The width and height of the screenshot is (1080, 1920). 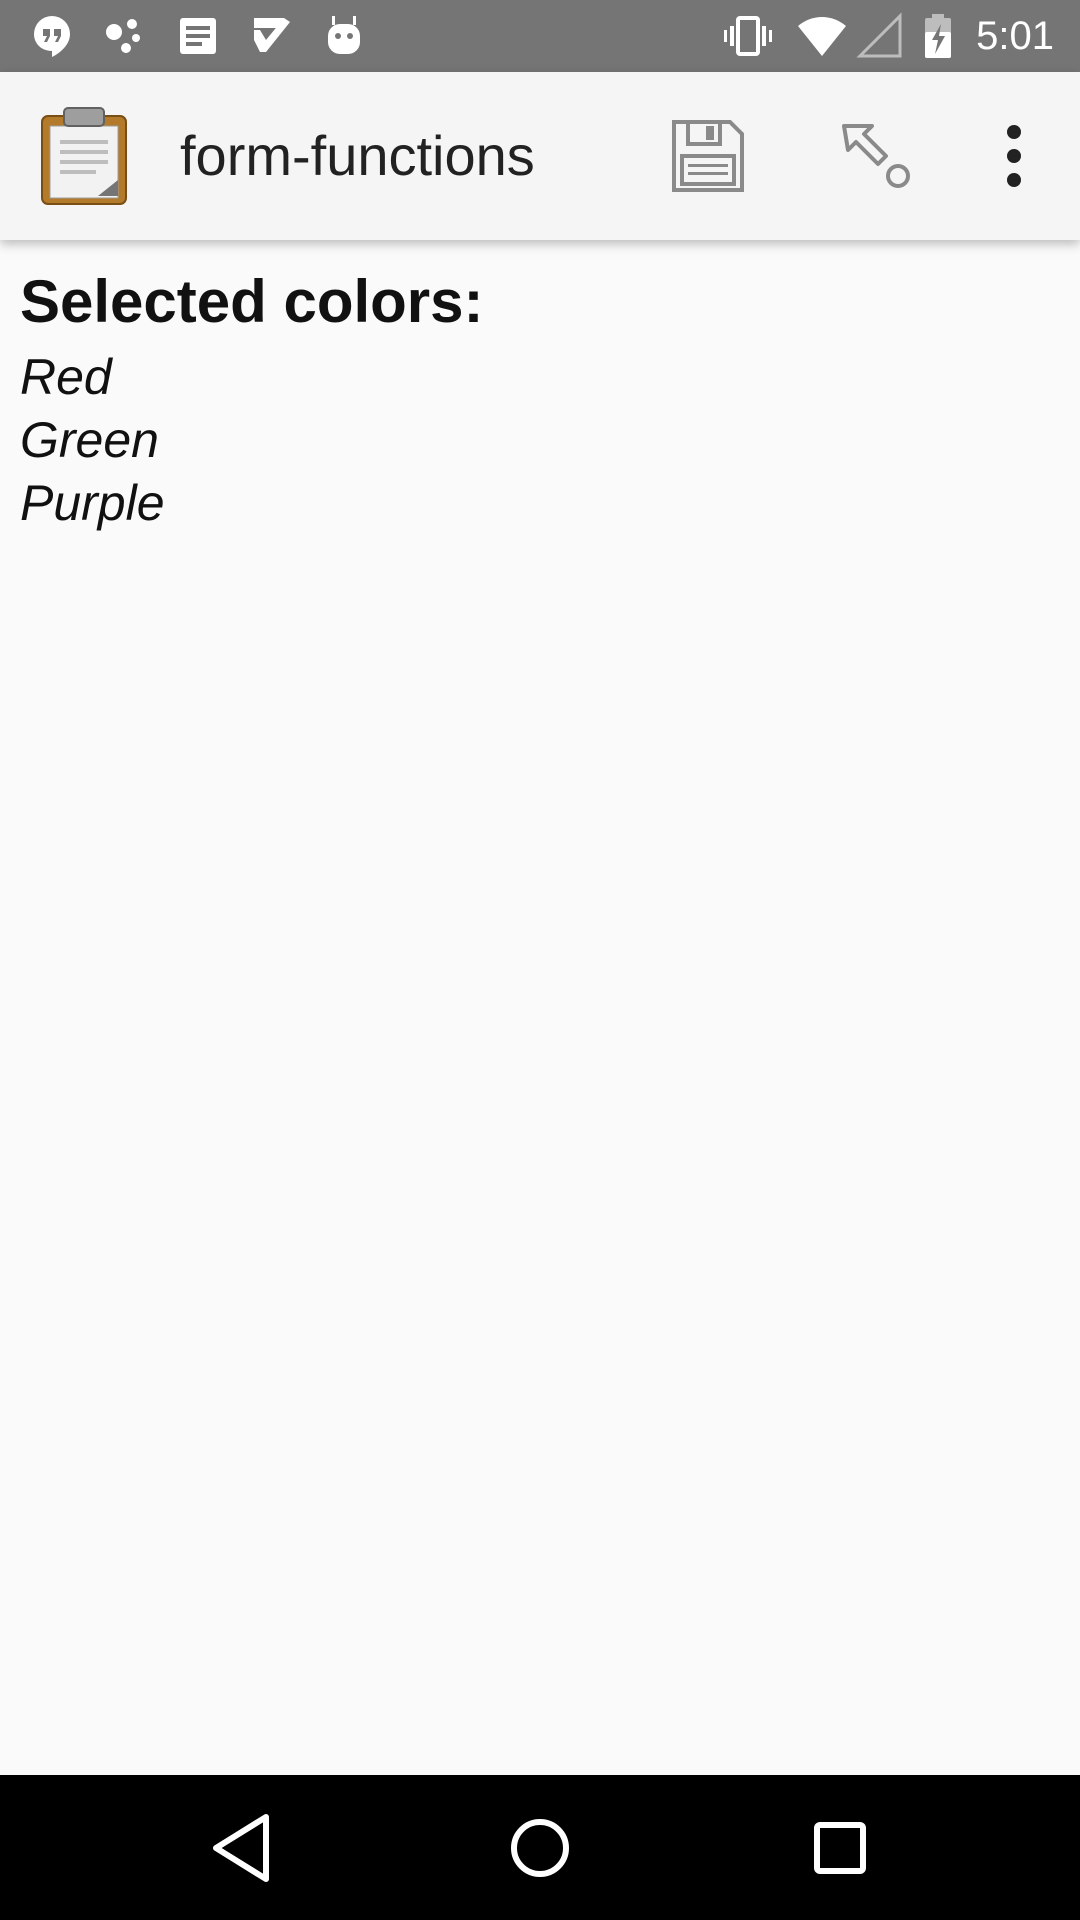 I want to click on jump-icon, so click(x=878, y=156).